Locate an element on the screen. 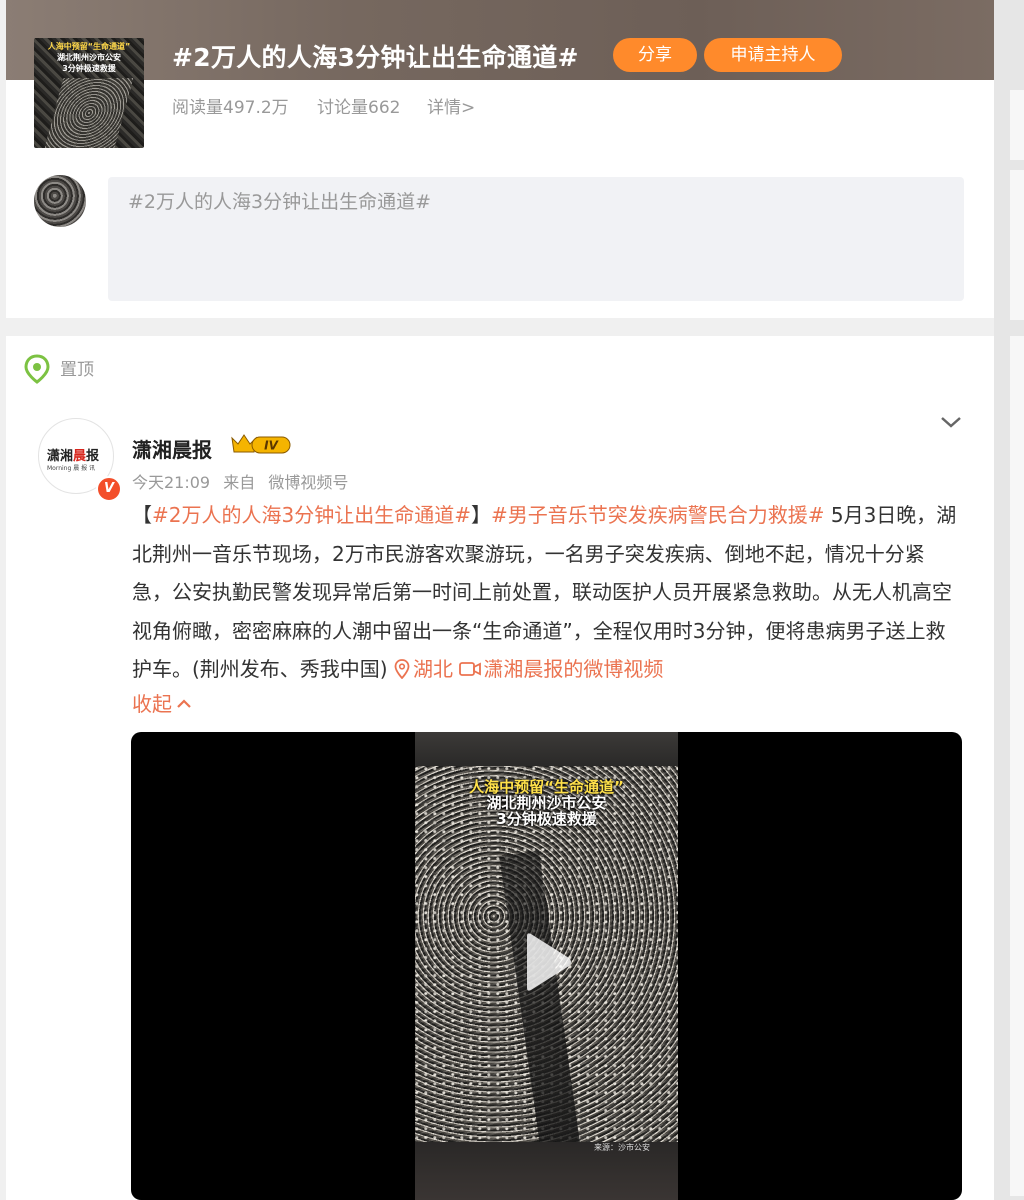  verified-badge-icon: V is located at coordinates (109, 489).